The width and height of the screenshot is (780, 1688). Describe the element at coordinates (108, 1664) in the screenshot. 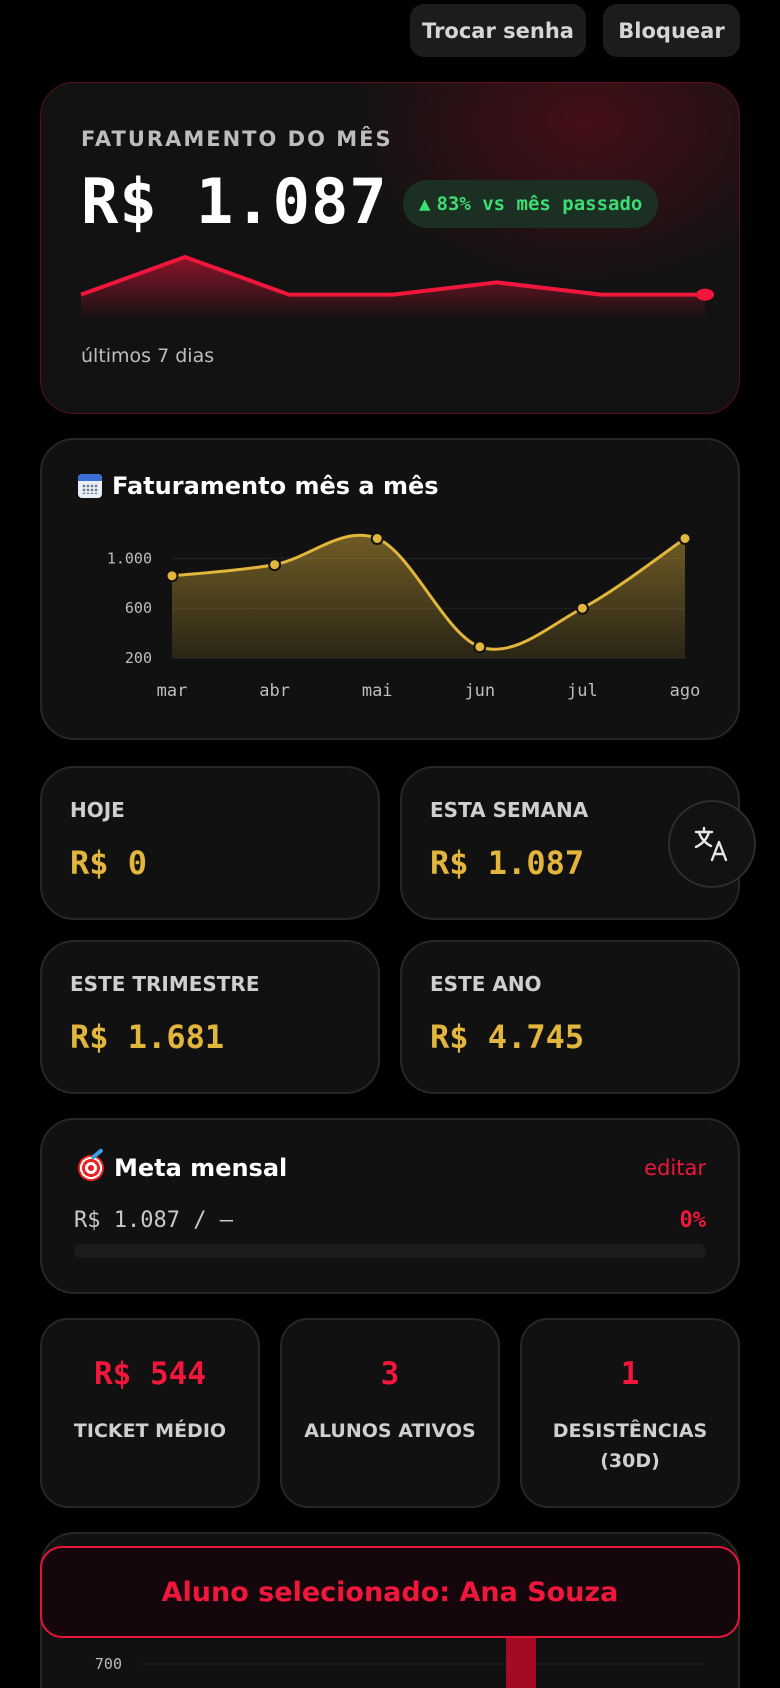

I see `y-tick-label: 700` at that location.